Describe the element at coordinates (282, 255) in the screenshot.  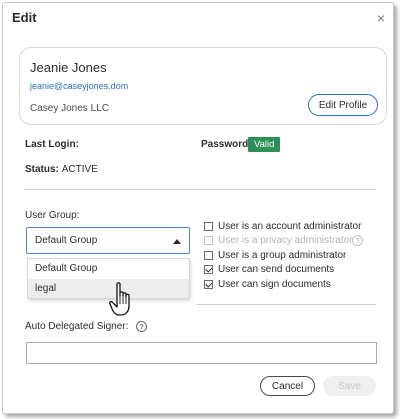
I see `checkbox-label: User is a group administrator` at that location.